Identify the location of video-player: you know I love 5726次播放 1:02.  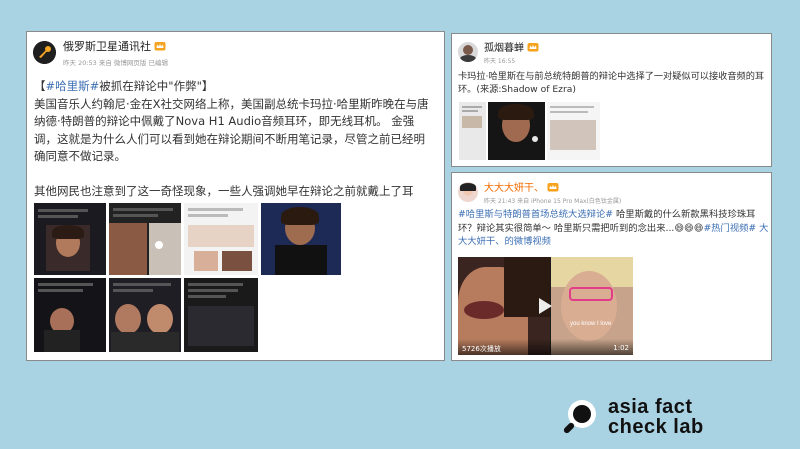
(545, 306).